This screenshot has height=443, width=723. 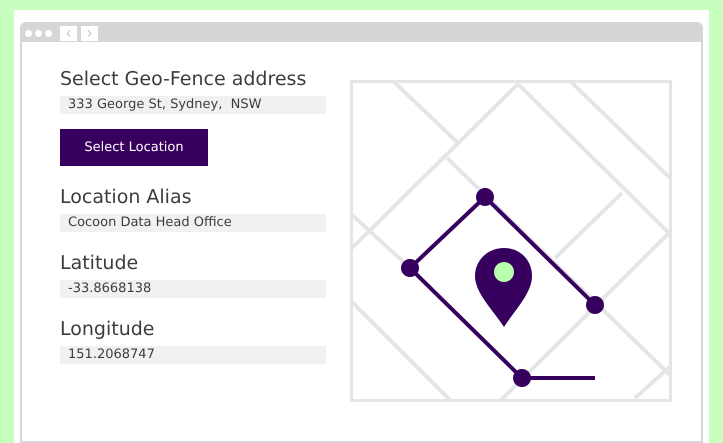 I want to click on select-location-button: Select Location, so click(x=134, y=147).